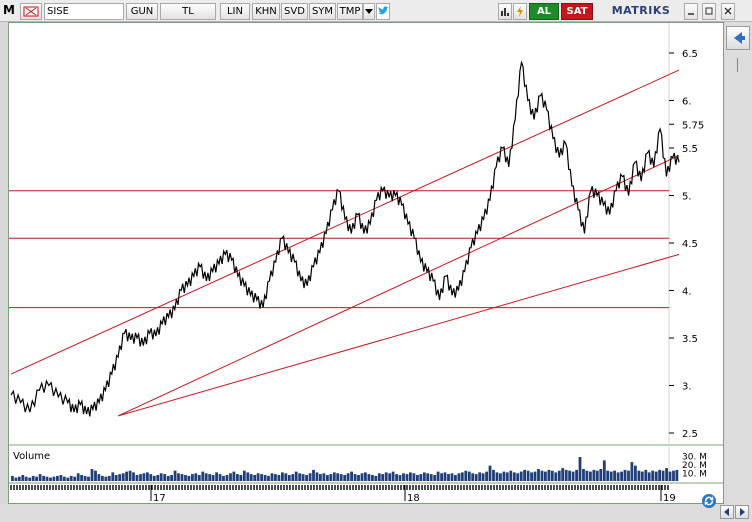 The width and height of the screenshot is (752, 522). Describe the element at coordinates (84, 11) in the screenshot. I see `symbol-input: SISE` at that location.